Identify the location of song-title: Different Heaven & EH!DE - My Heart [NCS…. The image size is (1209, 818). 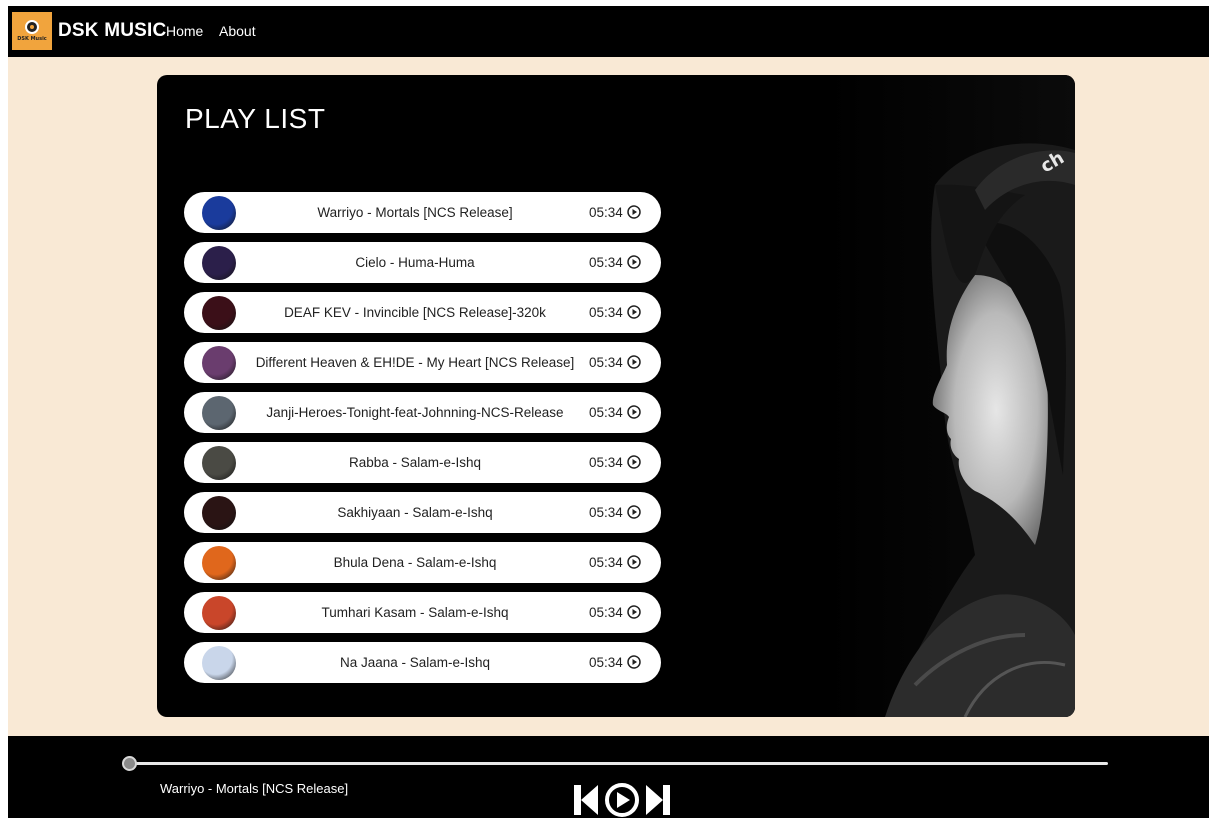
(415, 362).